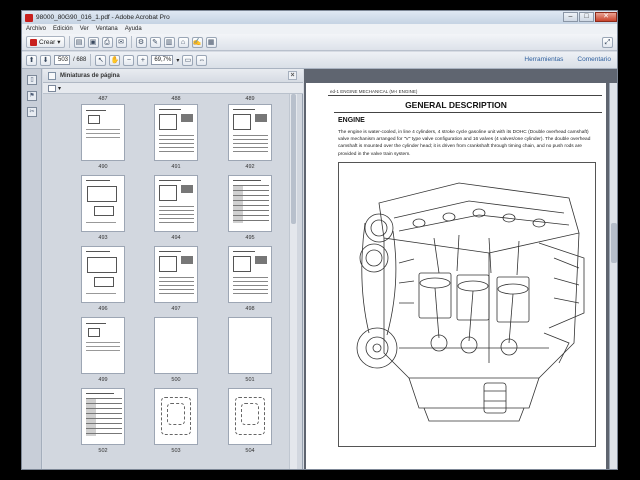  I want to click on menu-edicion: Edición, so click(63, 29).